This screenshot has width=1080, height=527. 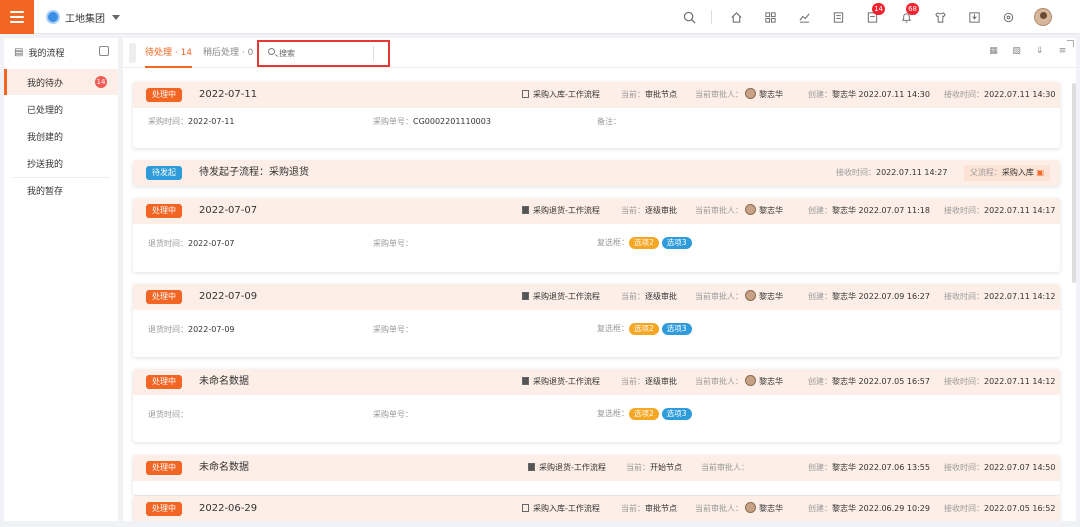 What do you see at coordinates (974, 17) in the screenshot?
I see `download-icon` at bounding box center [974, 17].